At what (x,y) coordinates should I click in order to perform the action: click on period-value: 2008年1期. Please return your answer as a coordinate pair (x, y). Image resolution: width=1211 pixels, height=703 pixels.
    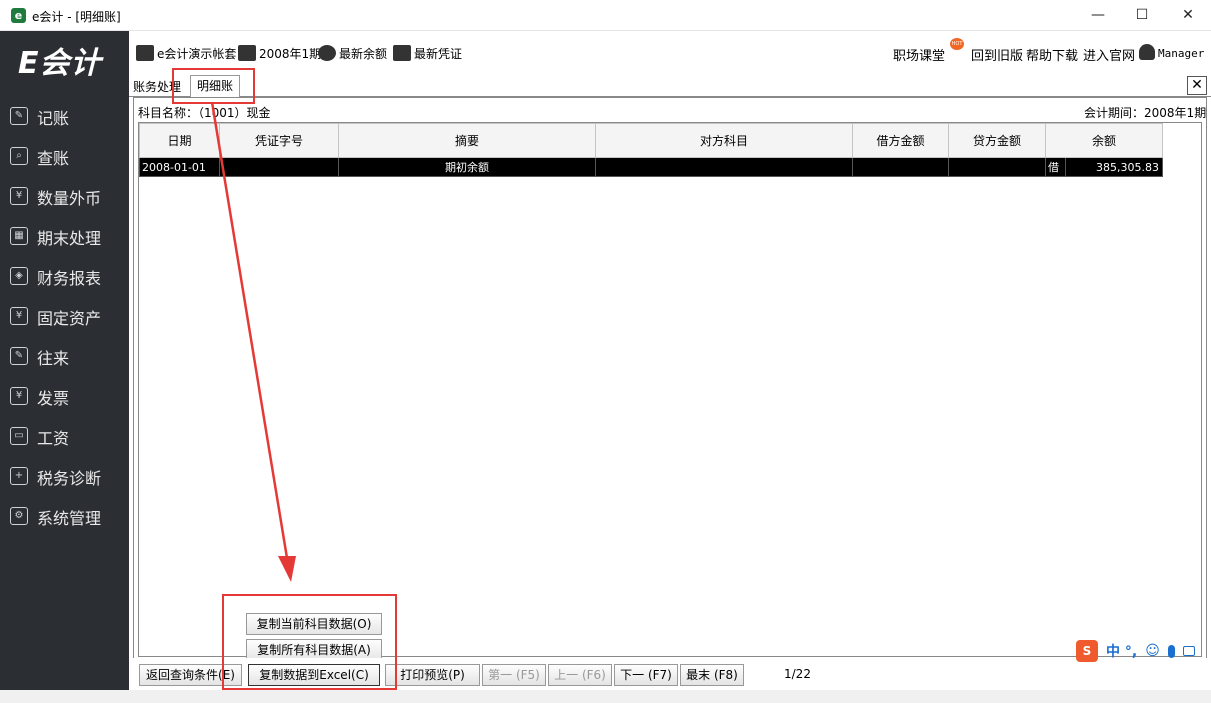
    Looking at the image, I should click on (1175, 113).